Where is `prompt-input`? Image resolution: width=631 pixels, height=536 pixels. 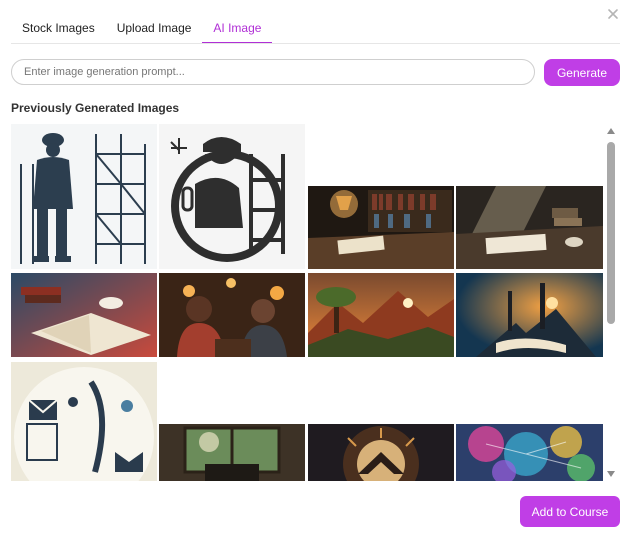
prompt-input is located at coordinates (273, 72).